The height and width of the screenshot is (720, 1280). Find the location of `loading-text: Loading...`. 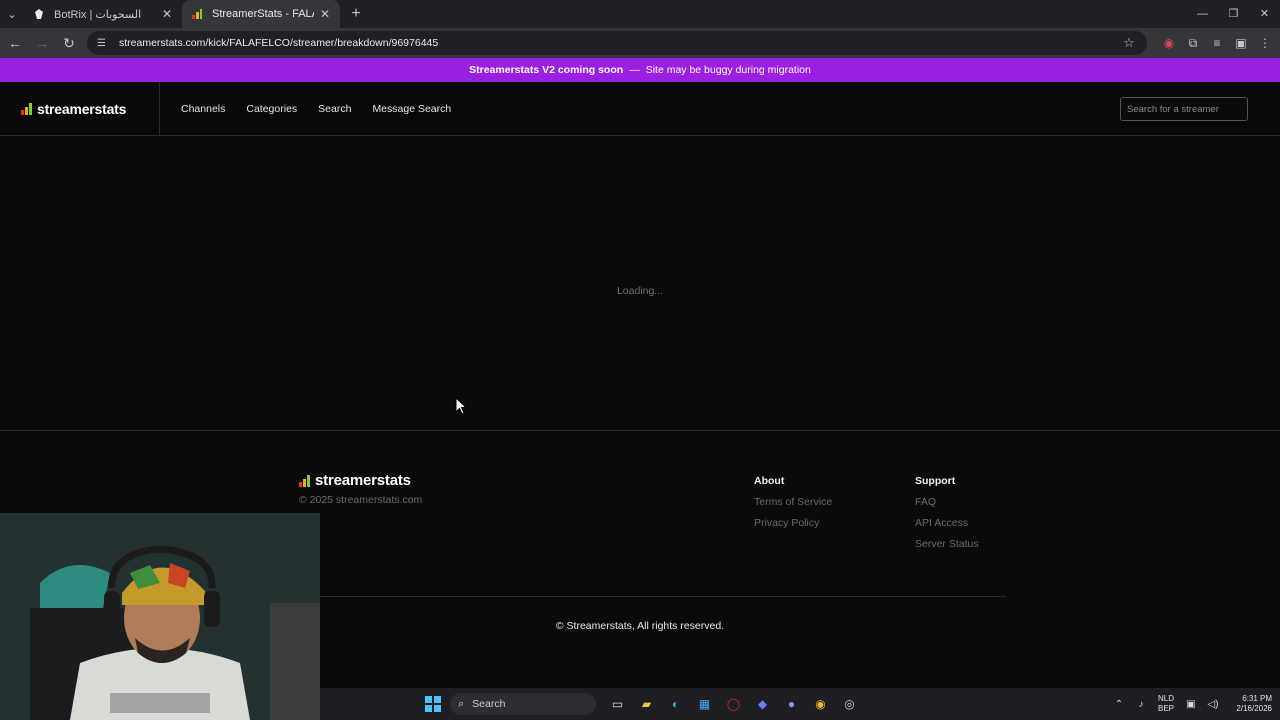

loading-text: Loading... is located at coordinates (640, 291).